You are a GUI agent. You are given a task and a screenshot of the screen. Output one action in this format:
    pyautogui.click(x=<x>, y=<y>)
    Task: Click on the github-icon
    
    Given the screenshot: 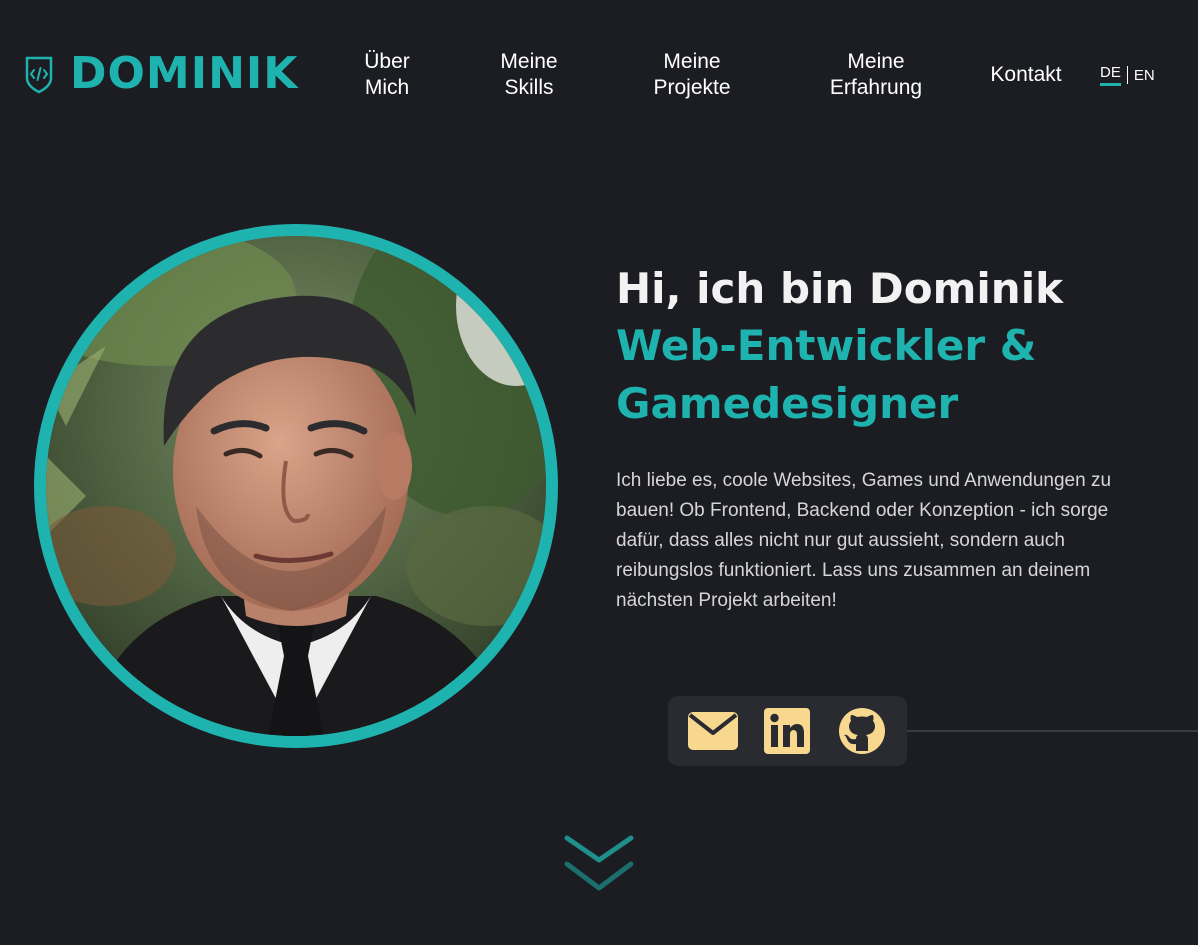 What is the action you would take?
    pyautogui.click(x=861, y=731)
    